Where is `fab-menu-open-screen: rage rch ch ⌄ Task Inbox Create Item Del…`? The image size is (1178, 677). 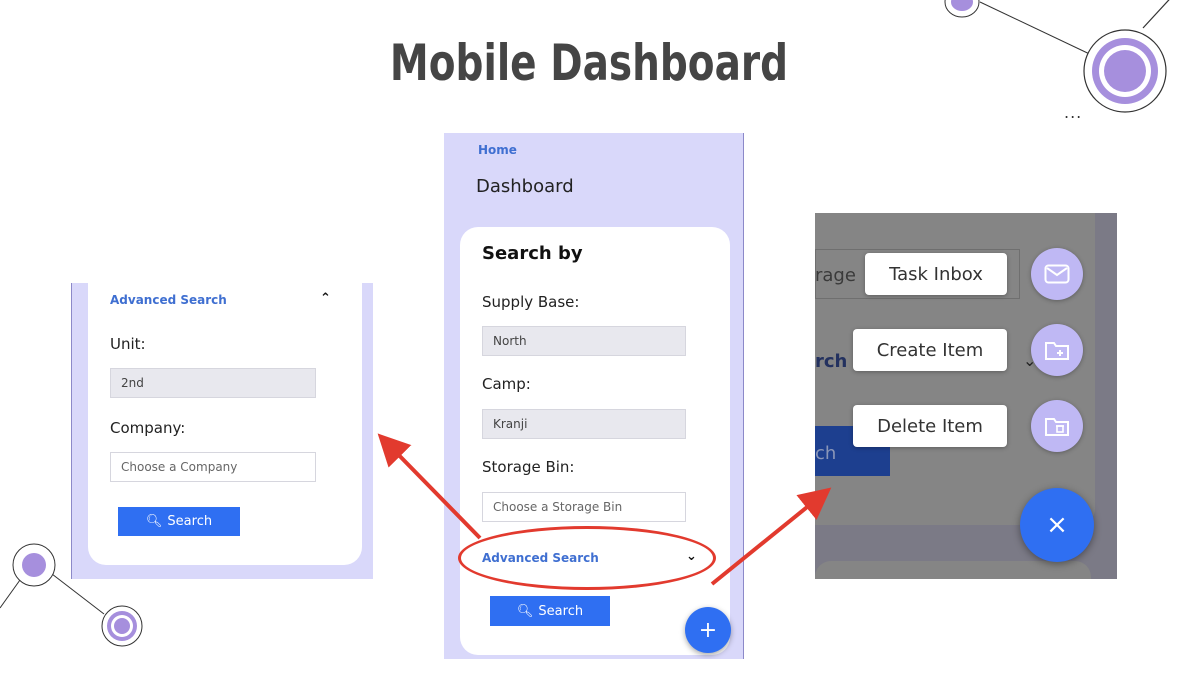 fab-menu-open-screen: rage rch ch ⌄ Task Inbox Create Item Del… is located at coordinates (966, 396).